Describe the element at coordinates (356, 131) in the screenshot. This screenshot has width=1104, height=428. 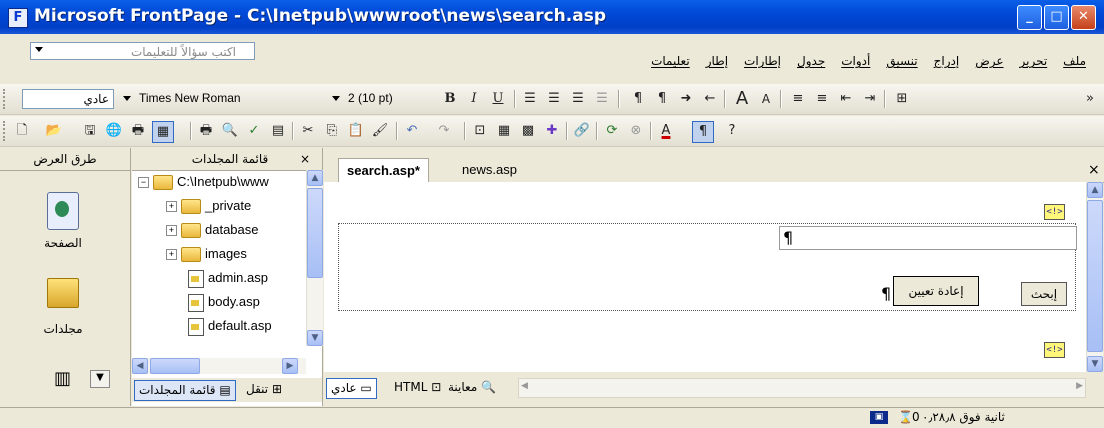
I see `paste-icon: 📋` at that location.